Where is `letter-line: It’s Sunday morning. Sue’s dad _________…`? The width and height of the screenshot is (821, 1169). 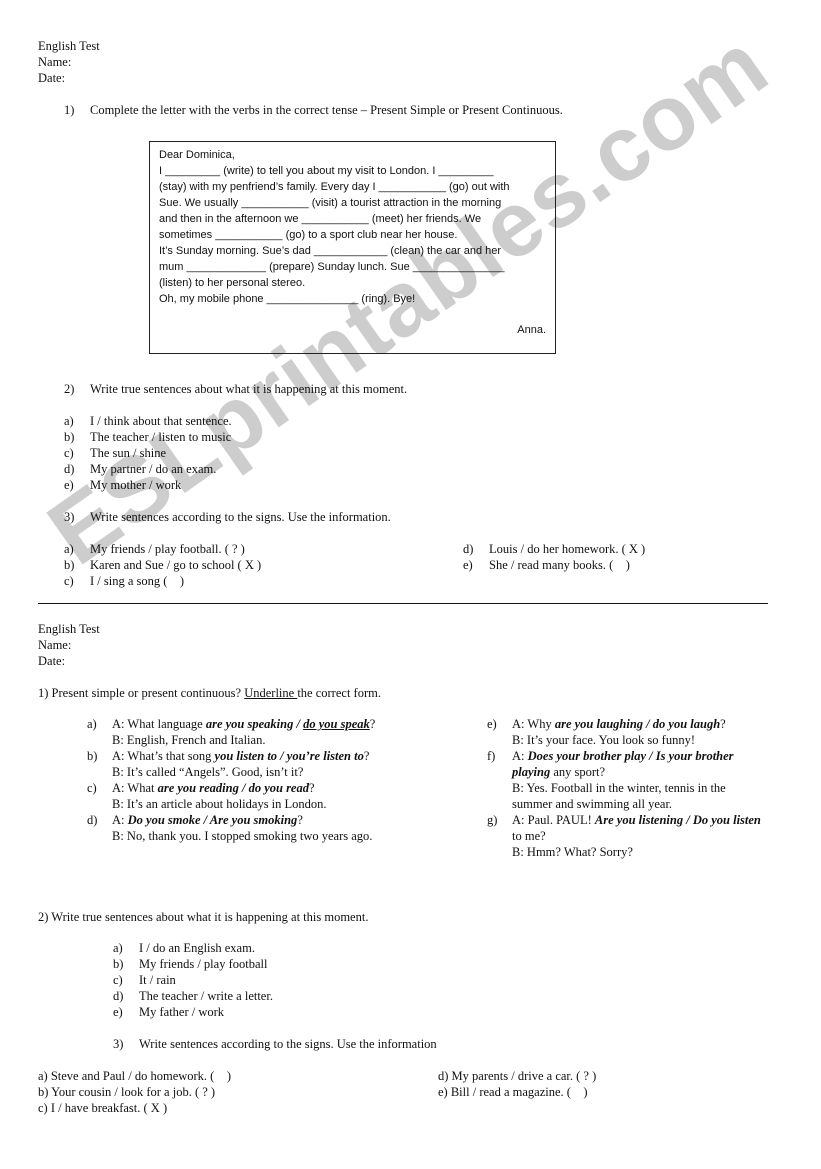
letter-line: It’s Sunday morning. Sue’s dad _________… is located at coordinates (330, 251).